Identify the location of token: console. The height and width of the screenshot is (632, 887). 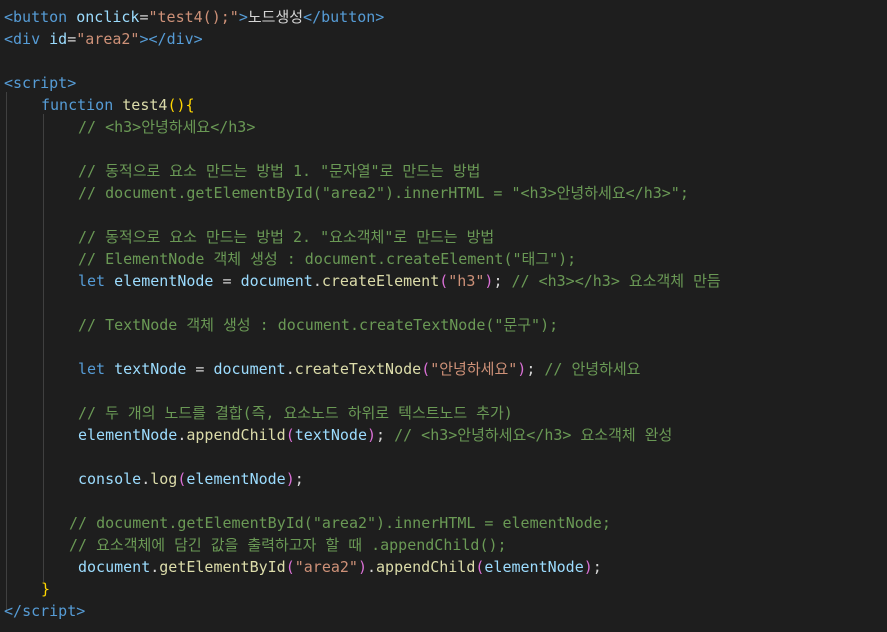
(110, 479).